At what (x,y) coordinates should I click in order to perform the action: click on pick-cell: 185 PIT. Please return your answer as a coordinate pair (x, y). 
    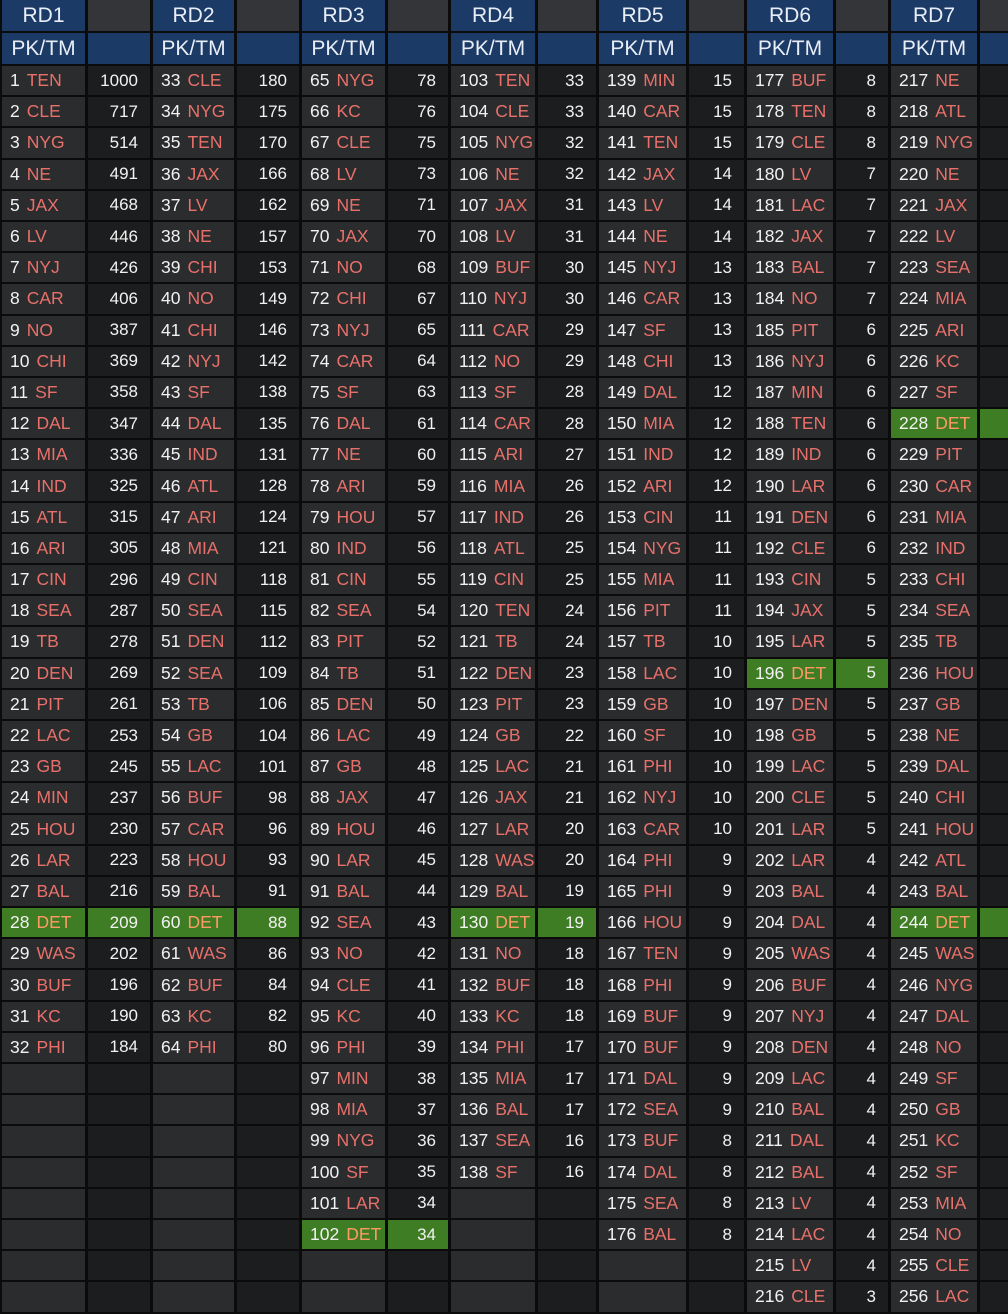
    Looking at the image, I should click on (790, 331).